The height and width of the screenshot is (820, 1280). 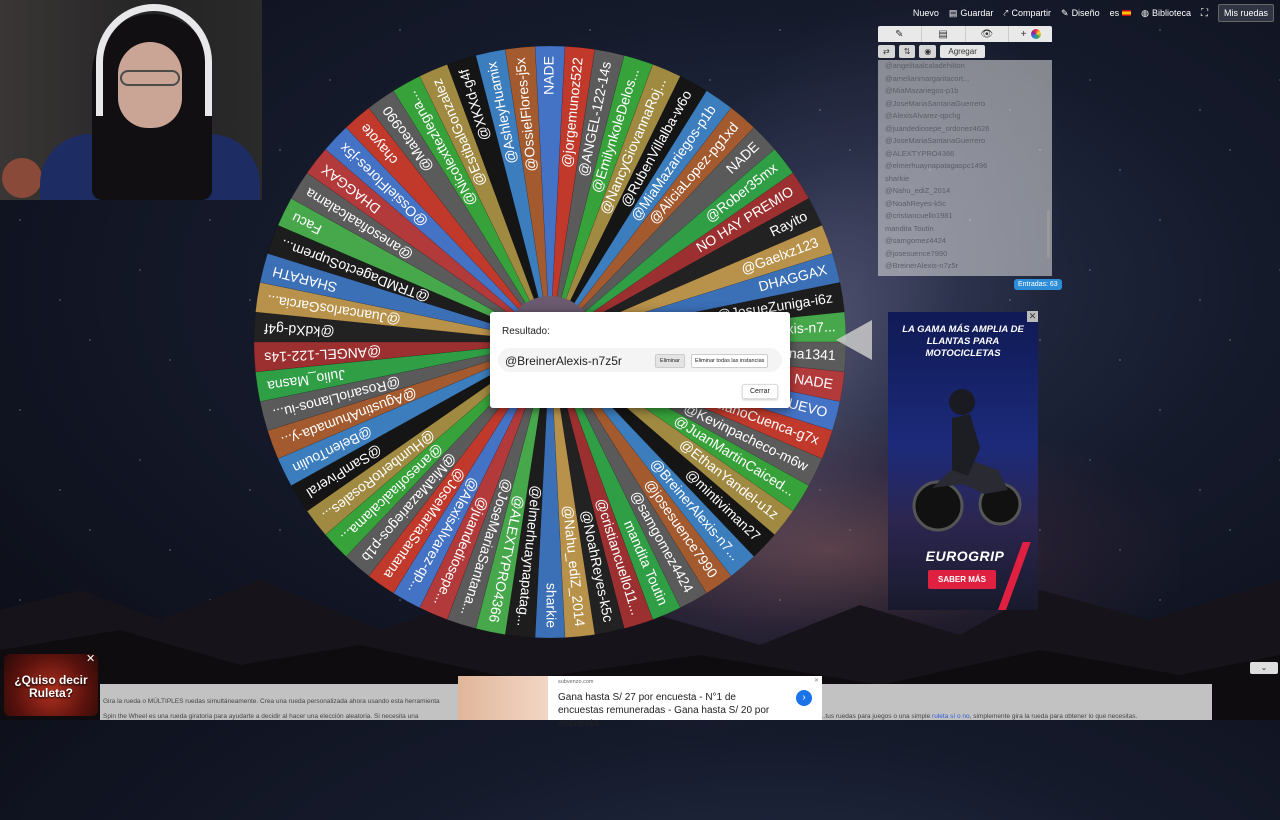 What do you see at coordinates (965, 216) in the screenshot?
I see `entry-line: @cristiancuello1981` at bounding box center [965, 216].